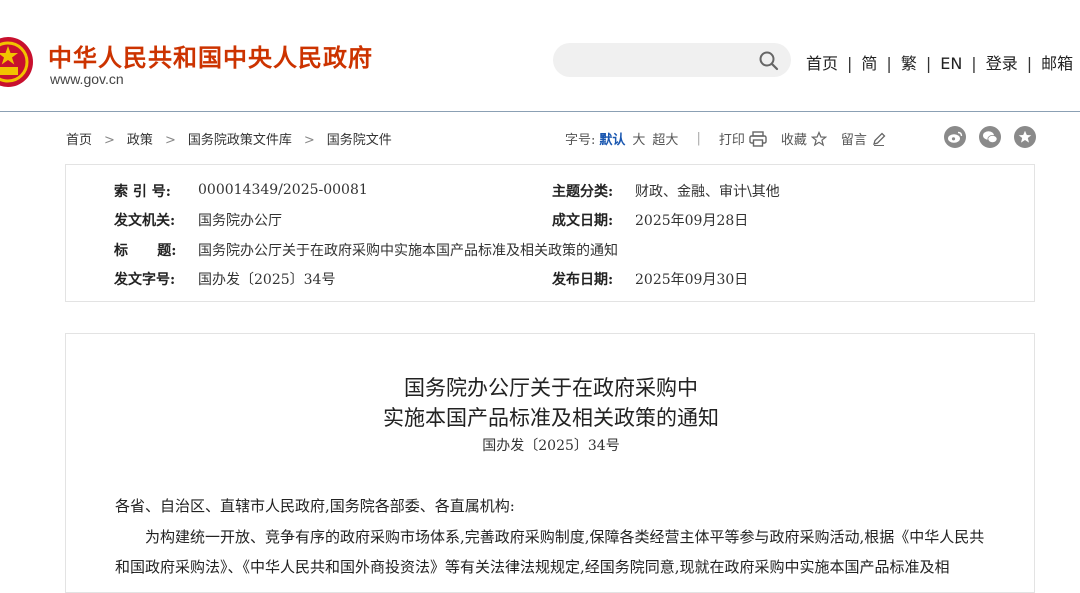  I want to click on doc-no-label: 发文字号:, so click(145, 280).